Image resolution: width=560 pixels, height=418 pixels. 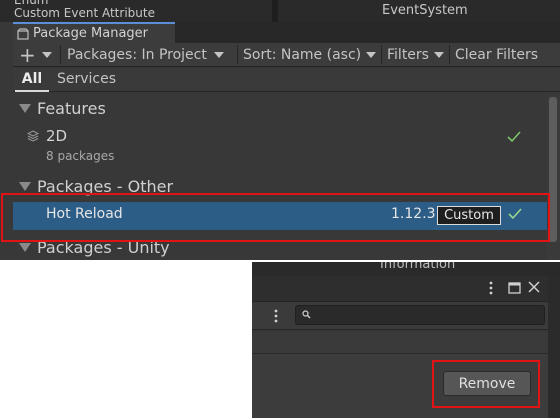 What do you see at coordinates (400, 289) in the screenshot?
I see `details-title-bar` at bounding box center [400, 289].